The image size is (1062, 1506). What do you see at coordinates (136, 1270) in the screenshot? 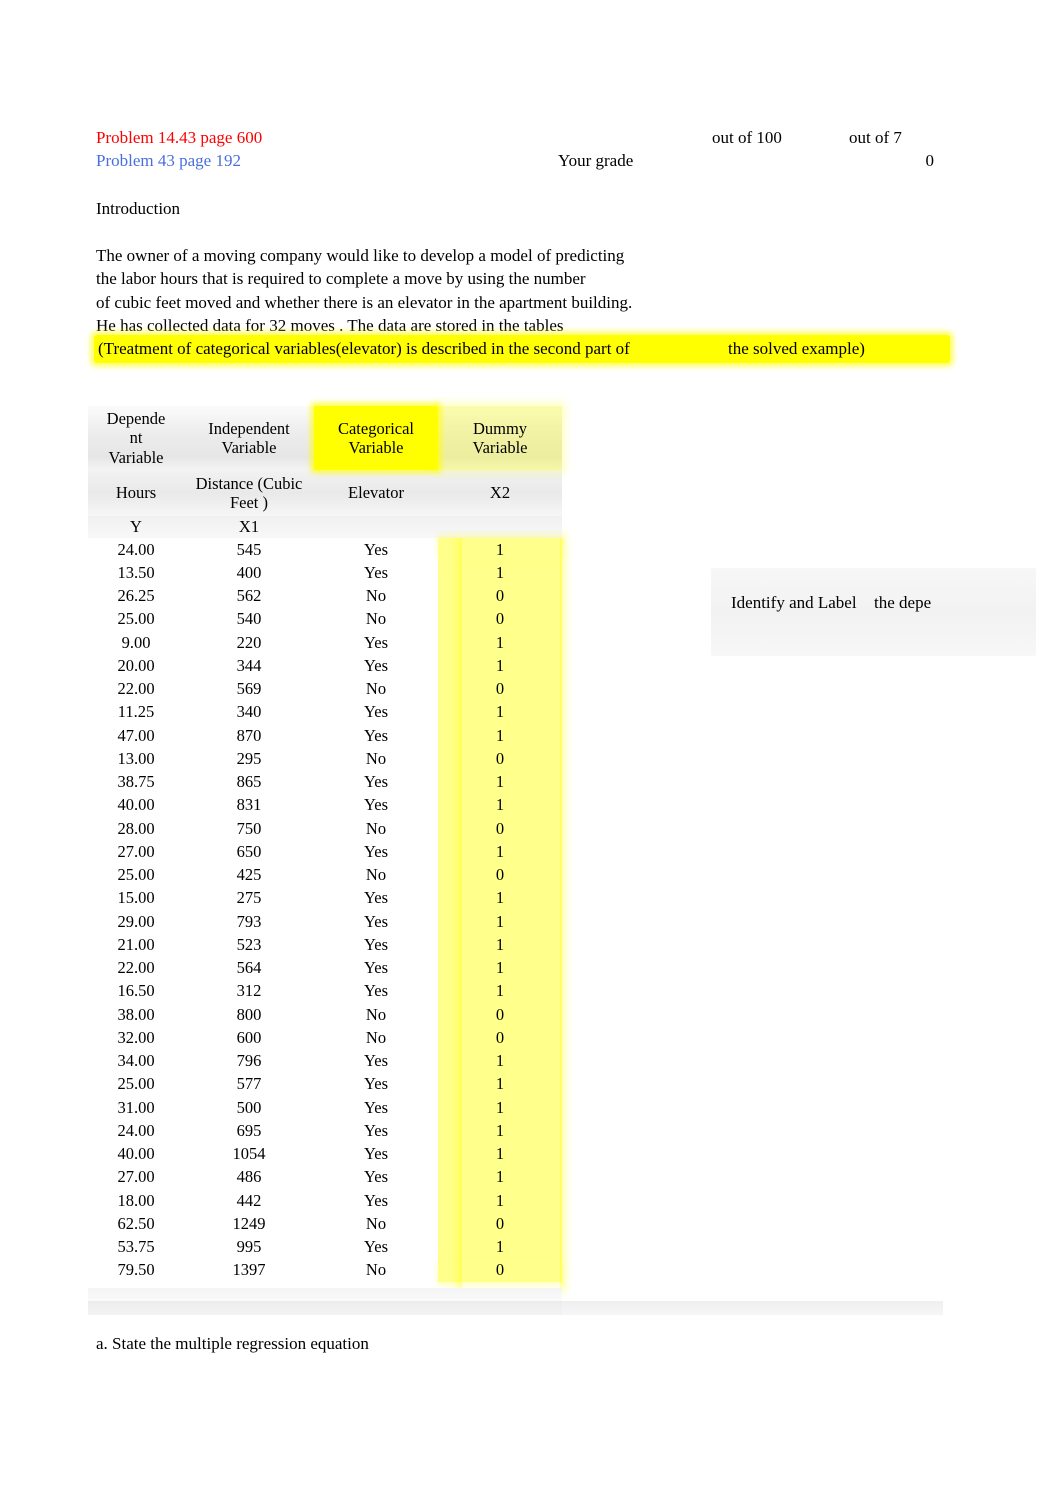
I see `cell-hours: 79.50` at bounding box center [136, 1270].